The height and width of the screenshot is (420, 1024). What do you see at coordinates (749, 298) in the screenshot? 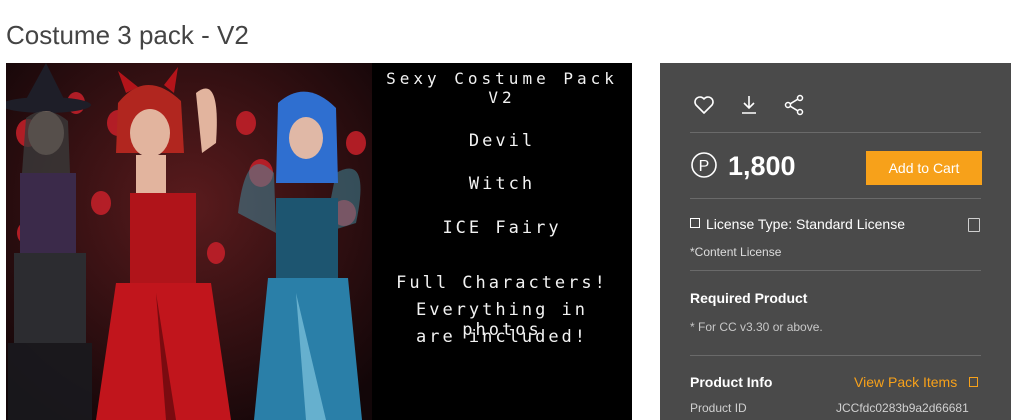
I see `required-product-title: Required Product` at bounding box center [749, 298].